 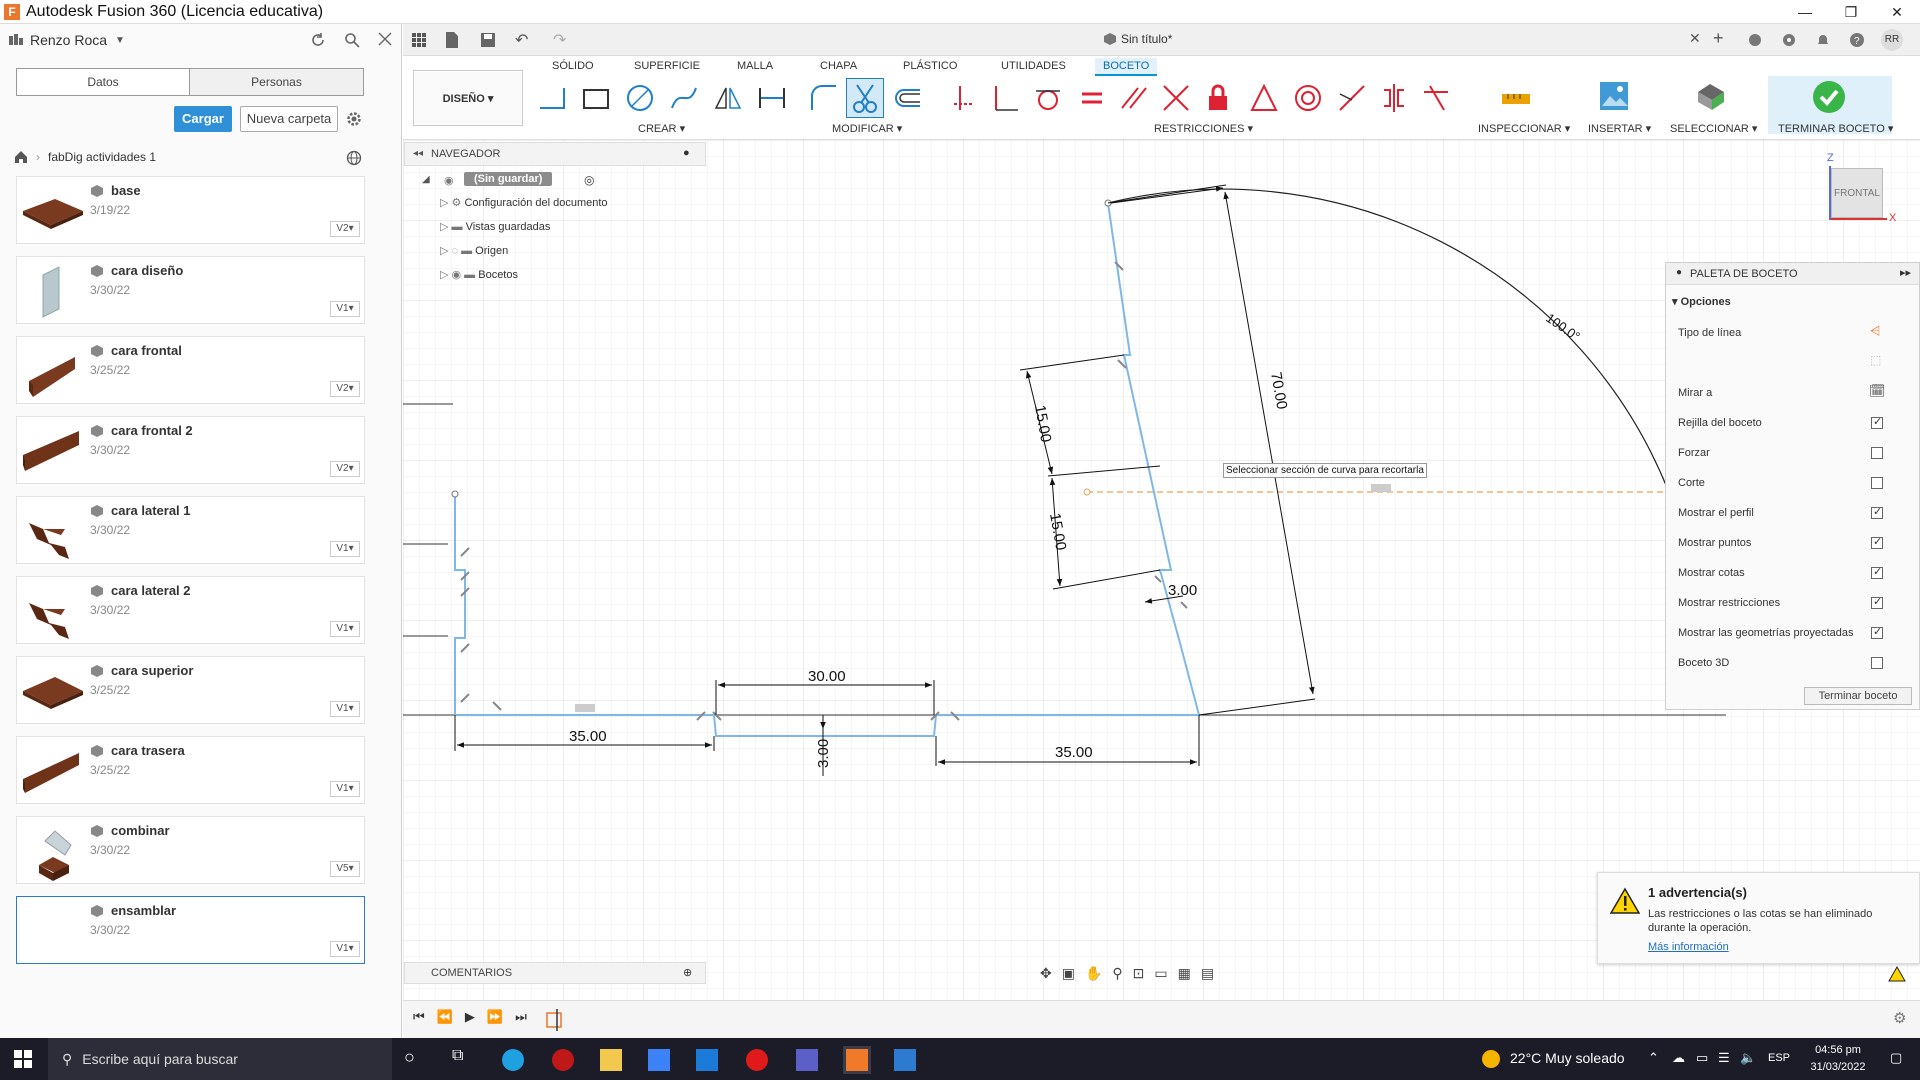 I want to click on teams-icon, so click(x=807, y=1060).